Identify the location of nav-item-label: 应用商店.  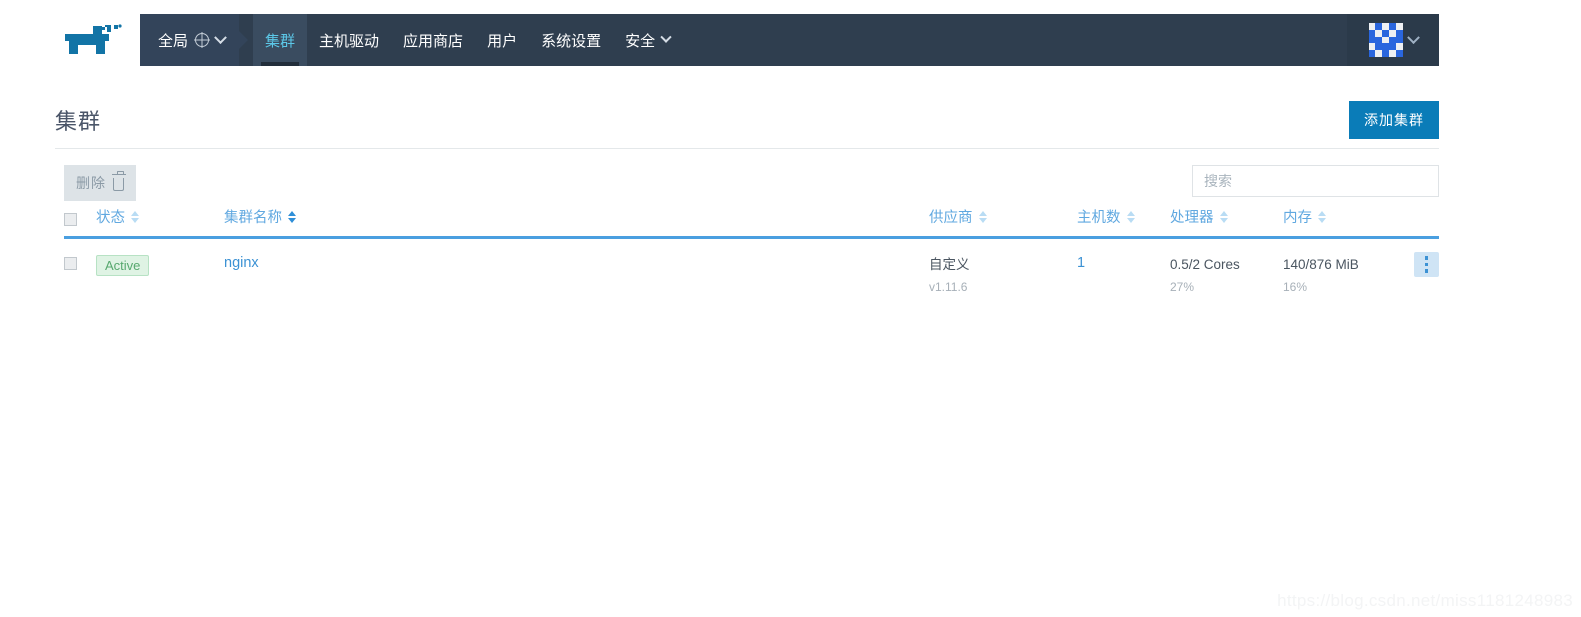
(433, 41).